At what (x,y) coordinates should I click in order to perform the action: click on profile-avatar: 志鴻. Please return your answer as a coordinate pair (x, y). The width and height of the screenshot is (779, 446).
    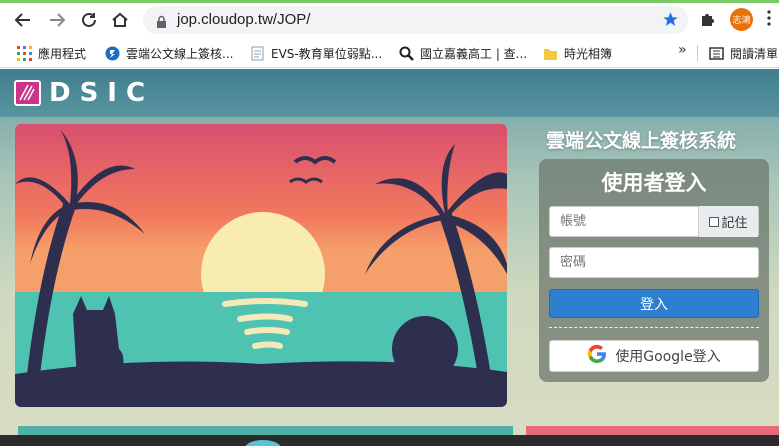
    Looking at the image, I should click on (741, 19).